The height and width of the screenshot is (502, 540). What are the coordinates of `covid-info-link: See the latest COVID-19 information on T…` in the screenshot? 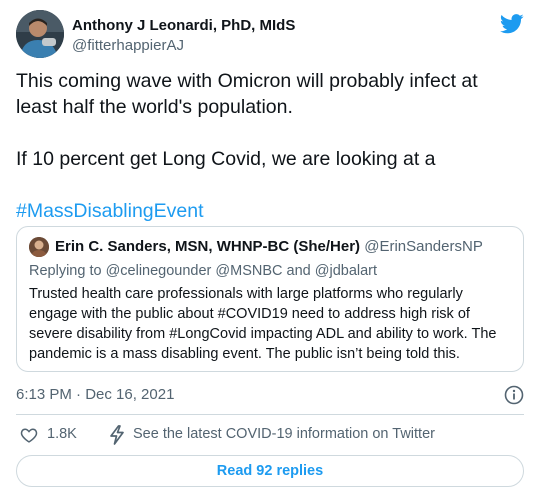 It's located at (284, 434).